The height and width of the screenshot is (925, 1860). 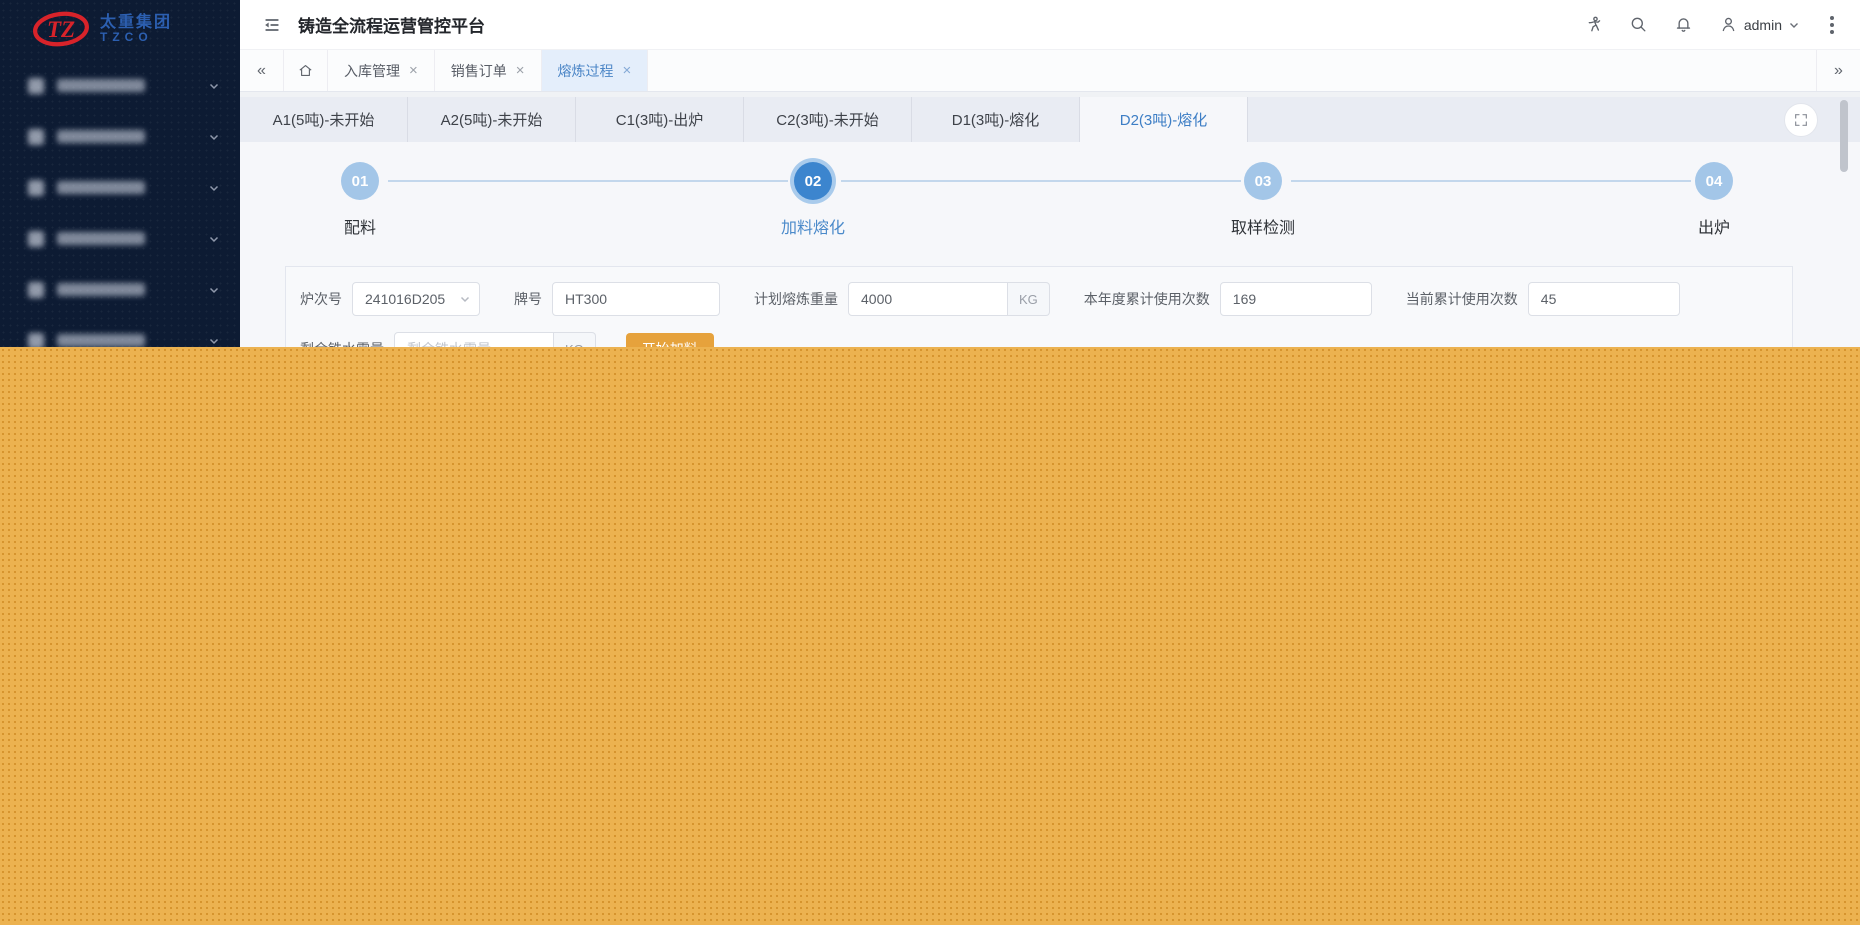 I want to click on header-actions: admin, so click(x=1711, y=25).